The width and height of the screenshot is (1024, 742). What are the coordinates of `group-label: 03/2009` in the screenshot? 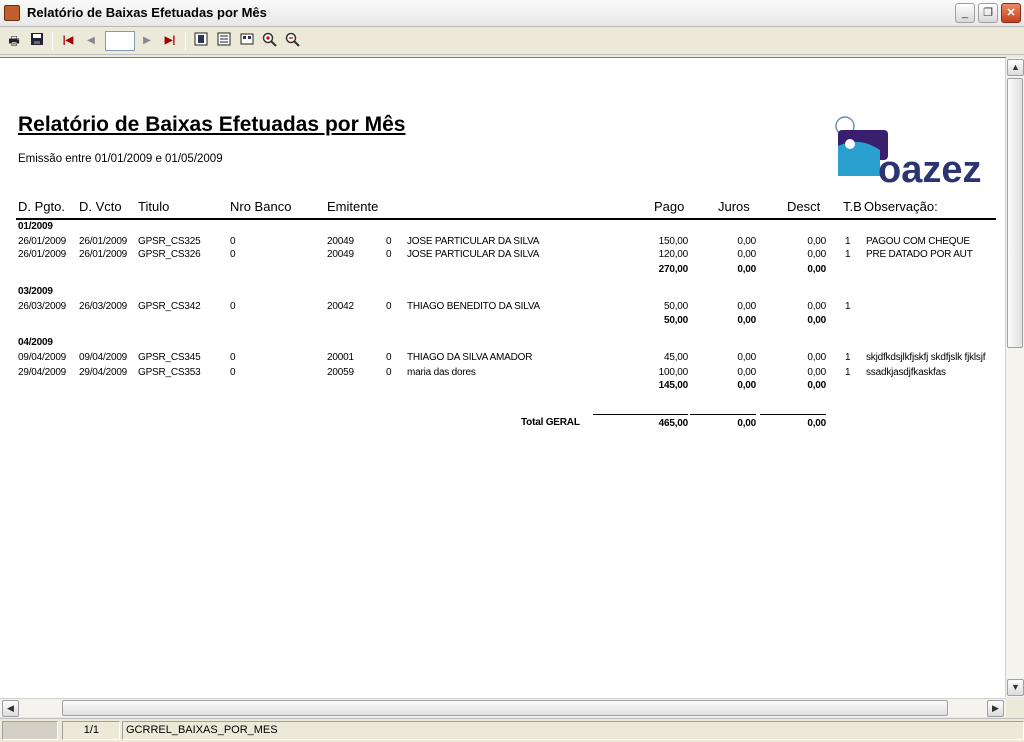 It's located at (35, 291).